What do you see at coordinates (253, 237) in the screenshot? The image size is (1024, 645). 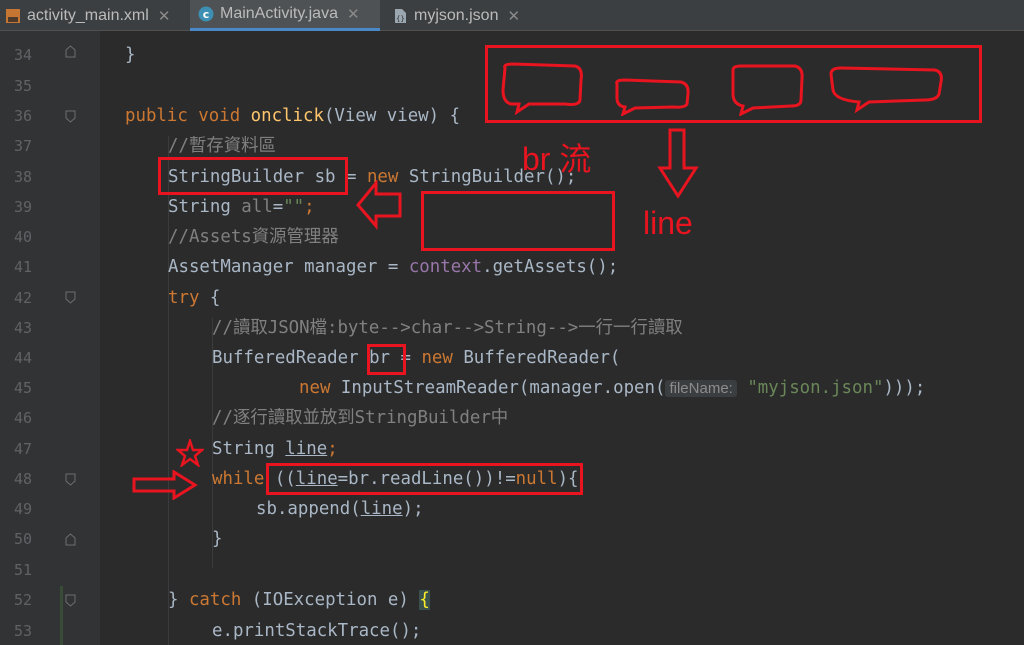 I see `code-line-40: //Assets資源管理器` at bounding box center [253, 237].